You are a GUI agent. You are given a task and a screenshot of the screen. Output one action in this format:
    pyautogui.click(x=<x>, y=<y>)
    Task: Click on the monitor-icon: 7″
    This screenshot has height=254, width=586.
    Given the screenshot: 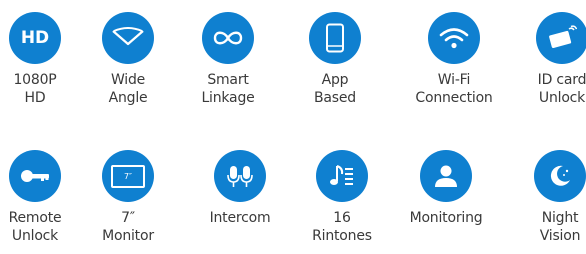 What is the action you would take?
    pyautogui.click(x=128, y=176)
    